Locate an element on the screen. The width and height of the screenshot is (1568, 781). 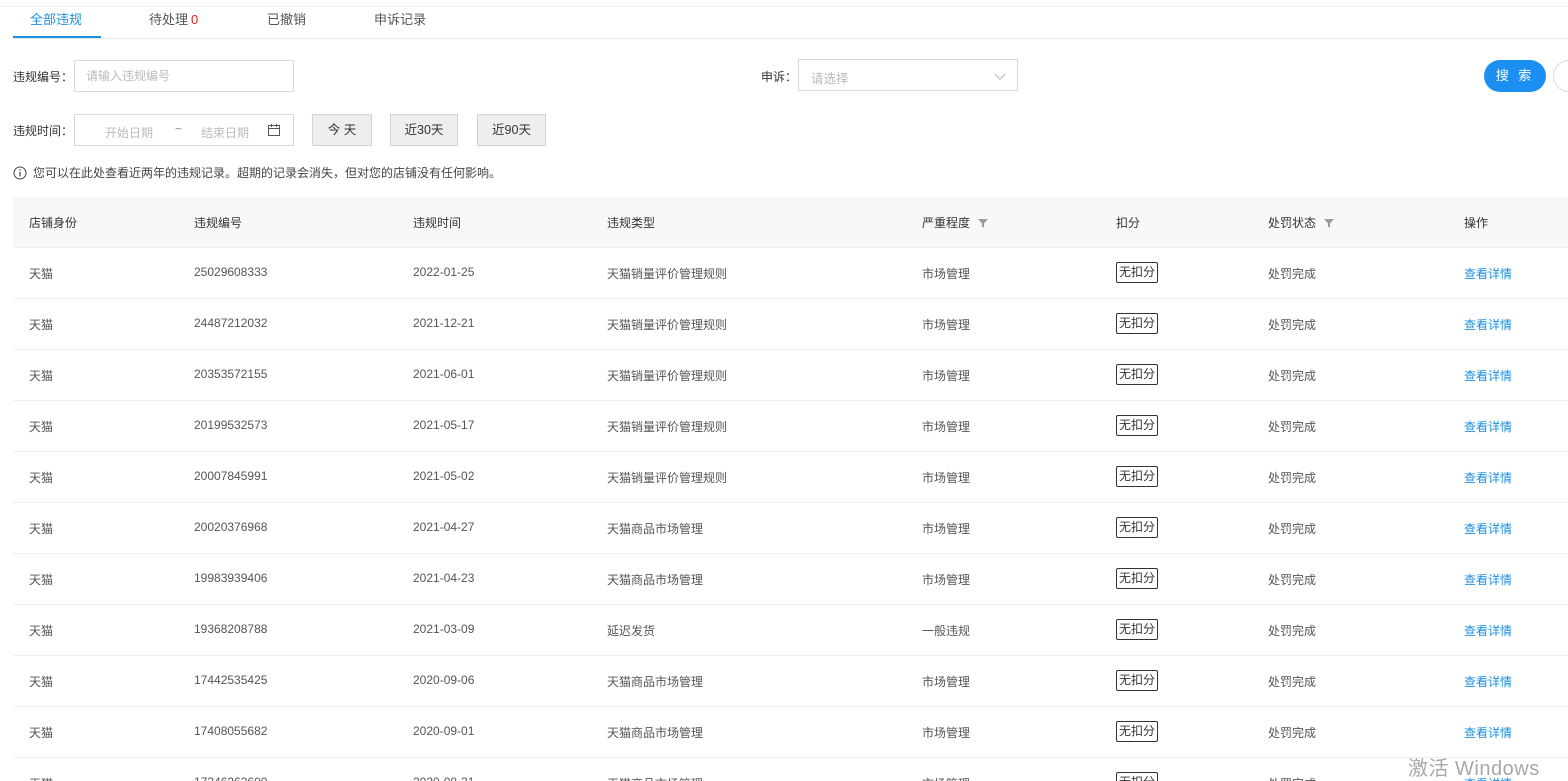
appeal-select: 请选择 is located at coordinates (908, 75).